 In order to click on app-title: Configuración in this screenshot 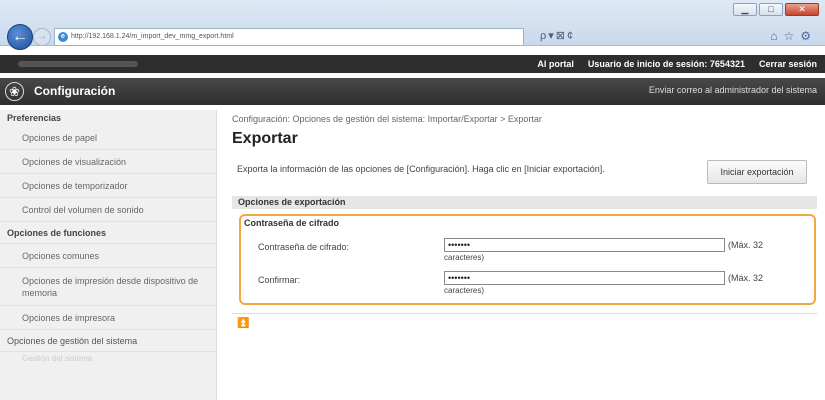, I will do `click(75, 91)`.